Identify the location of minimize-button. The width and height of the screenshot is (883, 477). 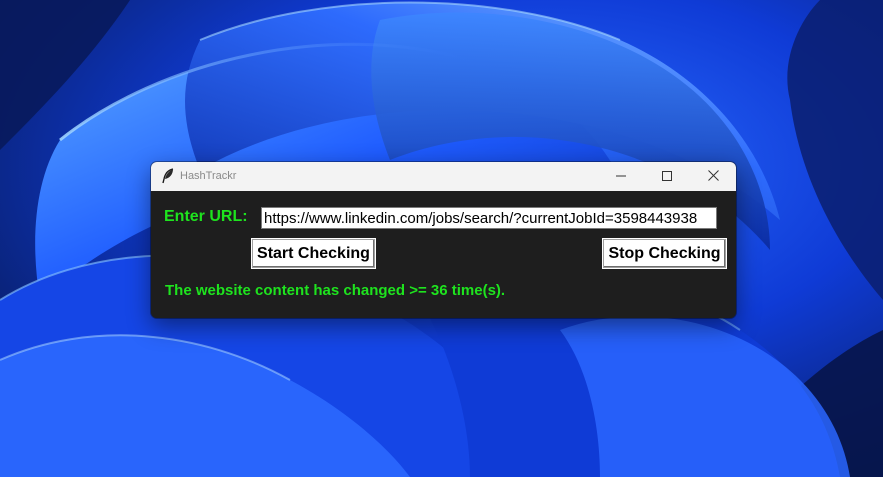
(621, 176).